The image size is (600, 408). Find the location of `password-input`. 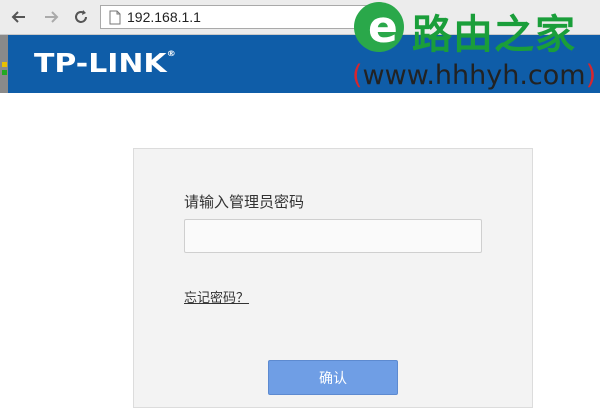

password-input is located at coordinates (333, 236).